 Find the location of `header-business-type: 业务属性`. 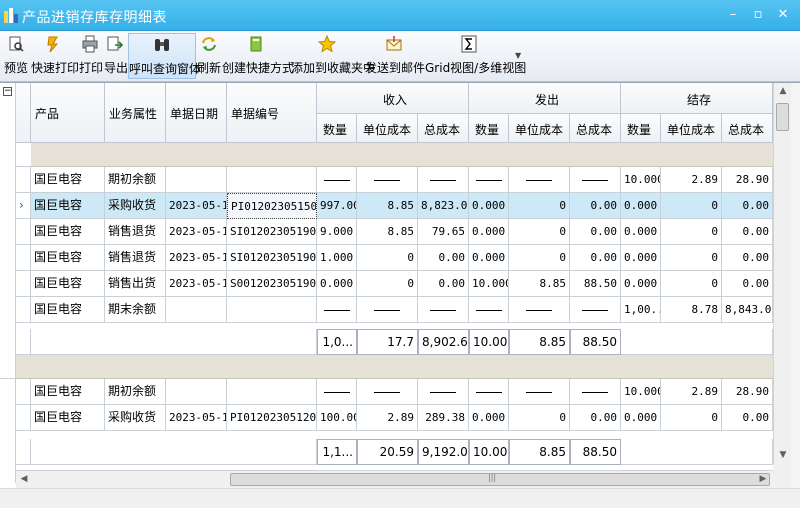

header-business-type: 业务属性 is located at coordinates (135, 113).